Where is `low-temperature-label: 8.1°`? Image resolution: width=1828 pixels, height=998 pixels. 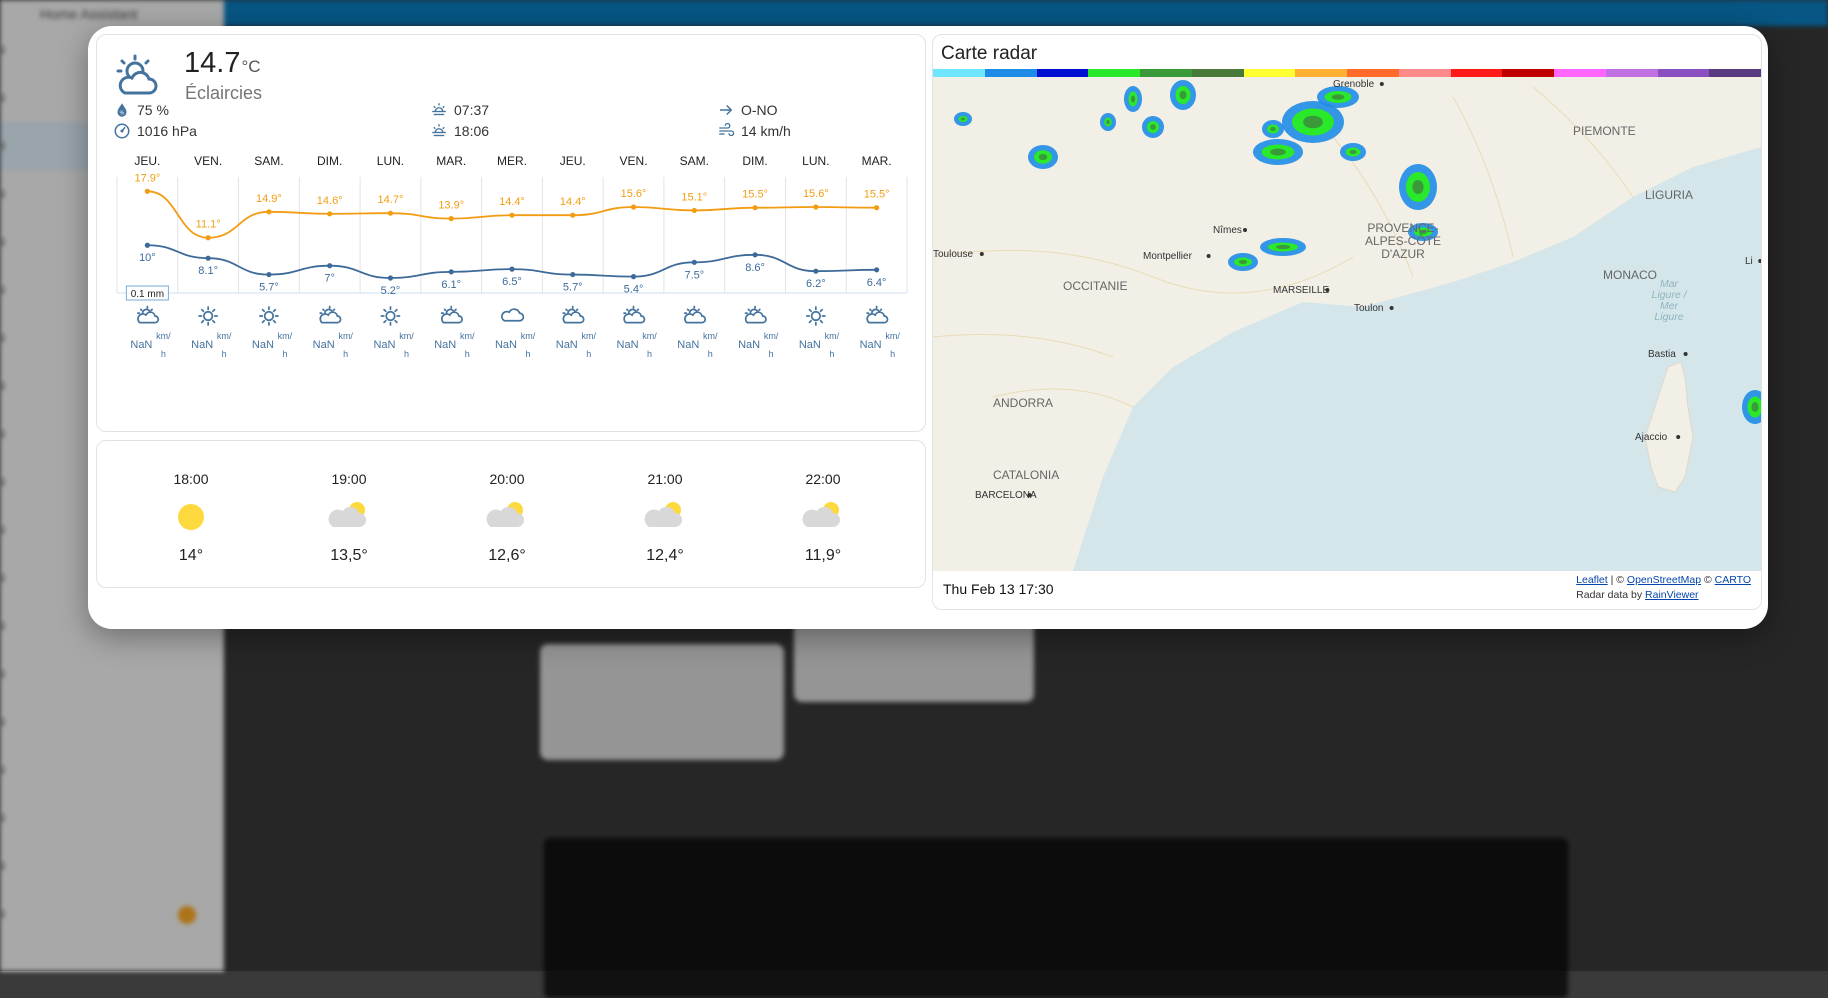 low-temperature-label: 8.1° is located at coordinates (208, 271).